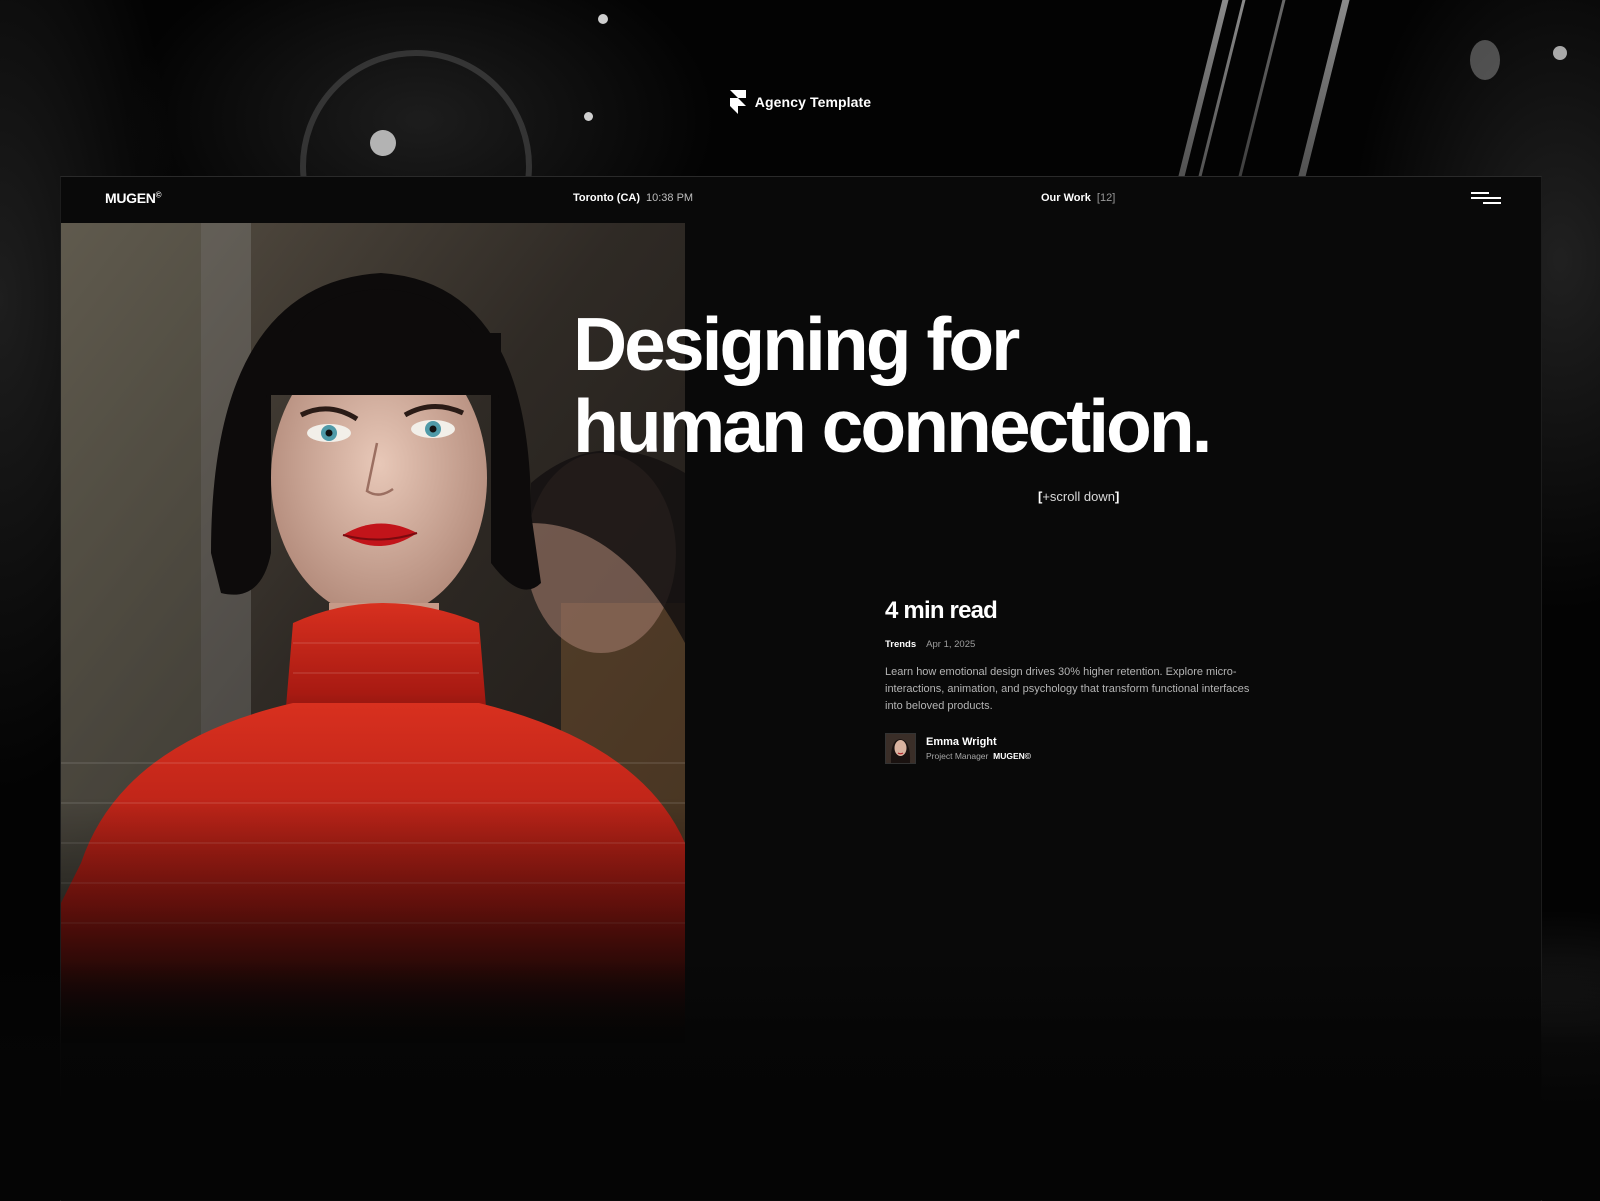 The height and width of the screenshot is (1201, 1600). I want to click on logo-mark: ©, so click(158, 195).